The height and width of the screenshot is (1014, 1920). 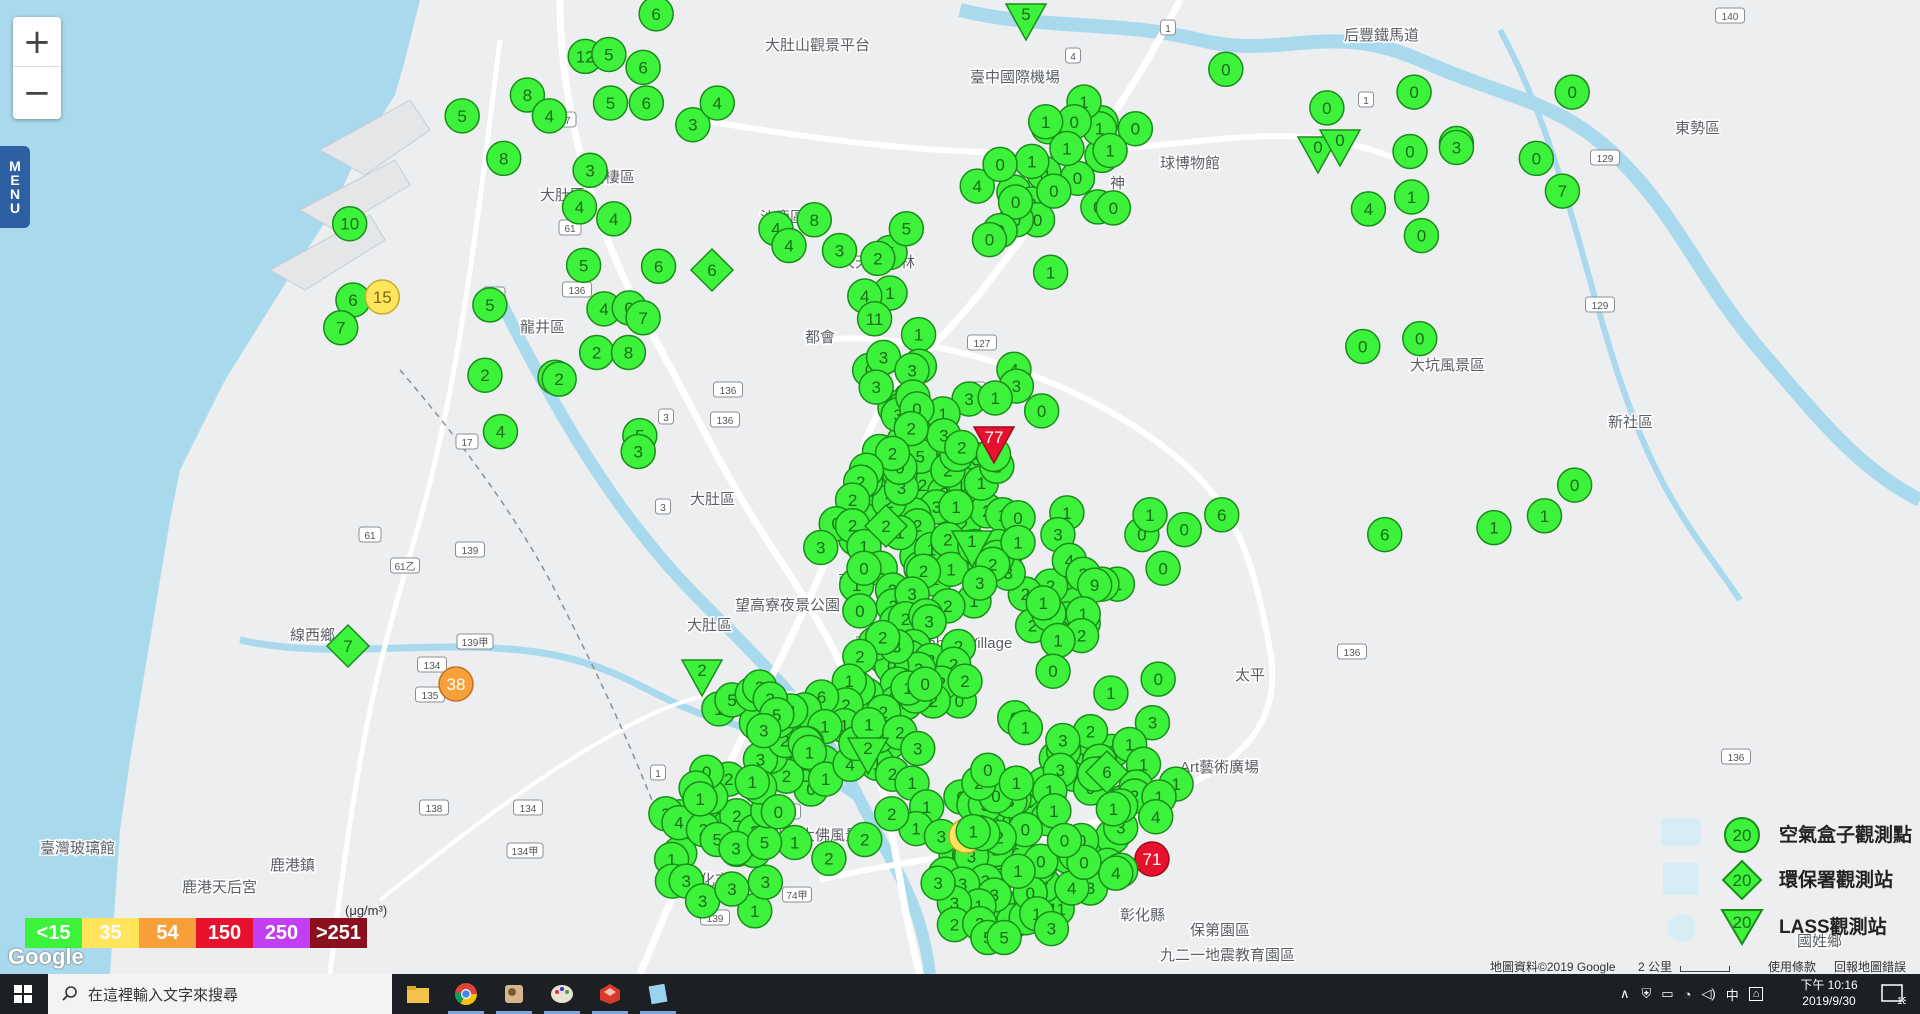 What do you see at coordinates (23, 994) in the screenshot?
I see `start-button` at bounding box center [23, 994].